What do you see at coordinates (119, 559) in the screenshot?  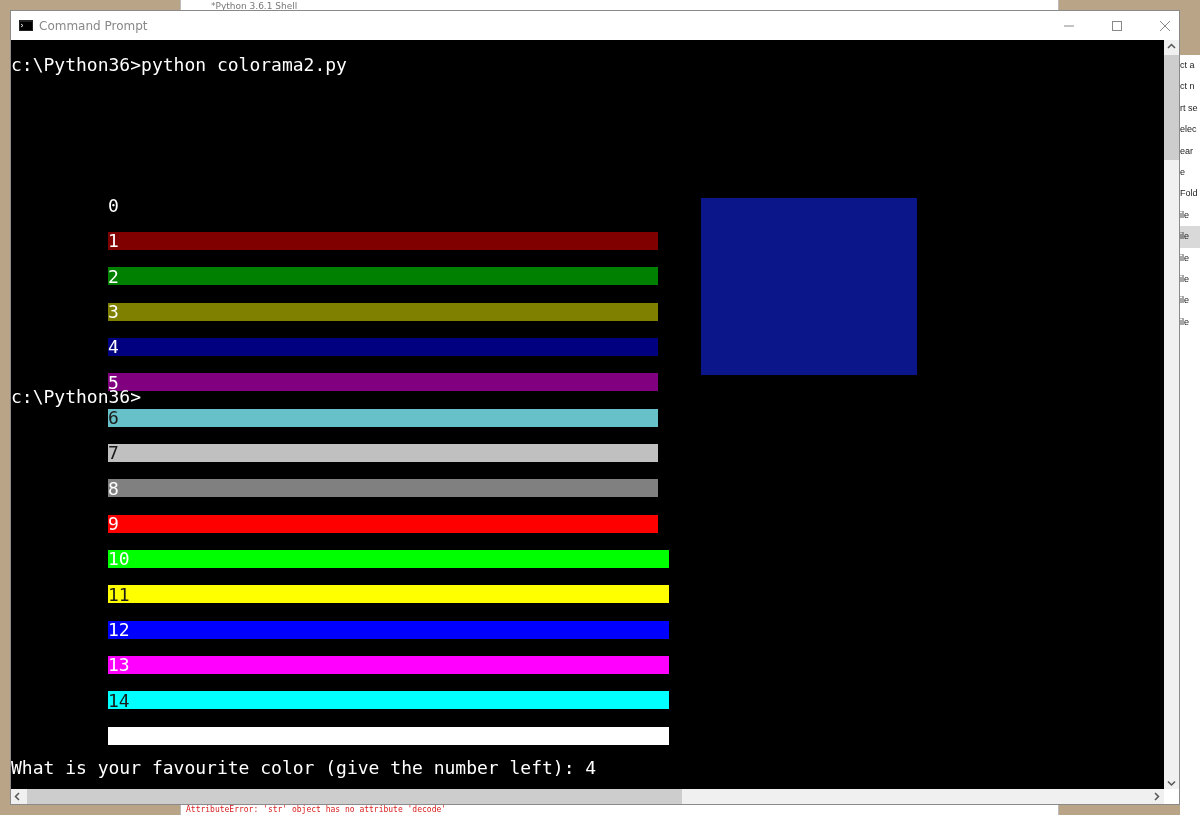 I see `color-number: 10` at bounding box center [119, 559].